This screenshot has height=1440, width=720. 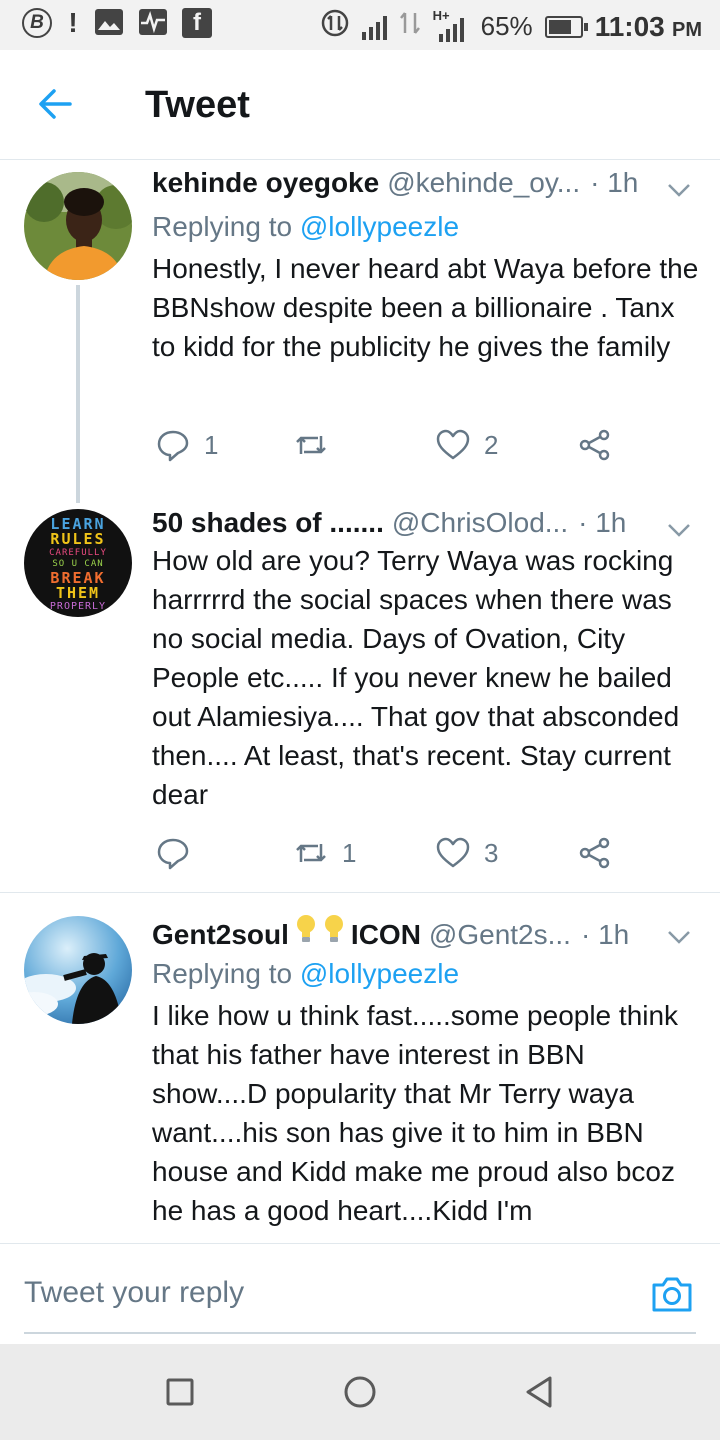 What do you see at coordinates (220, 935) in the screenshot?
I see `author-name: Gent2soul` at bounding box center [220, 935].